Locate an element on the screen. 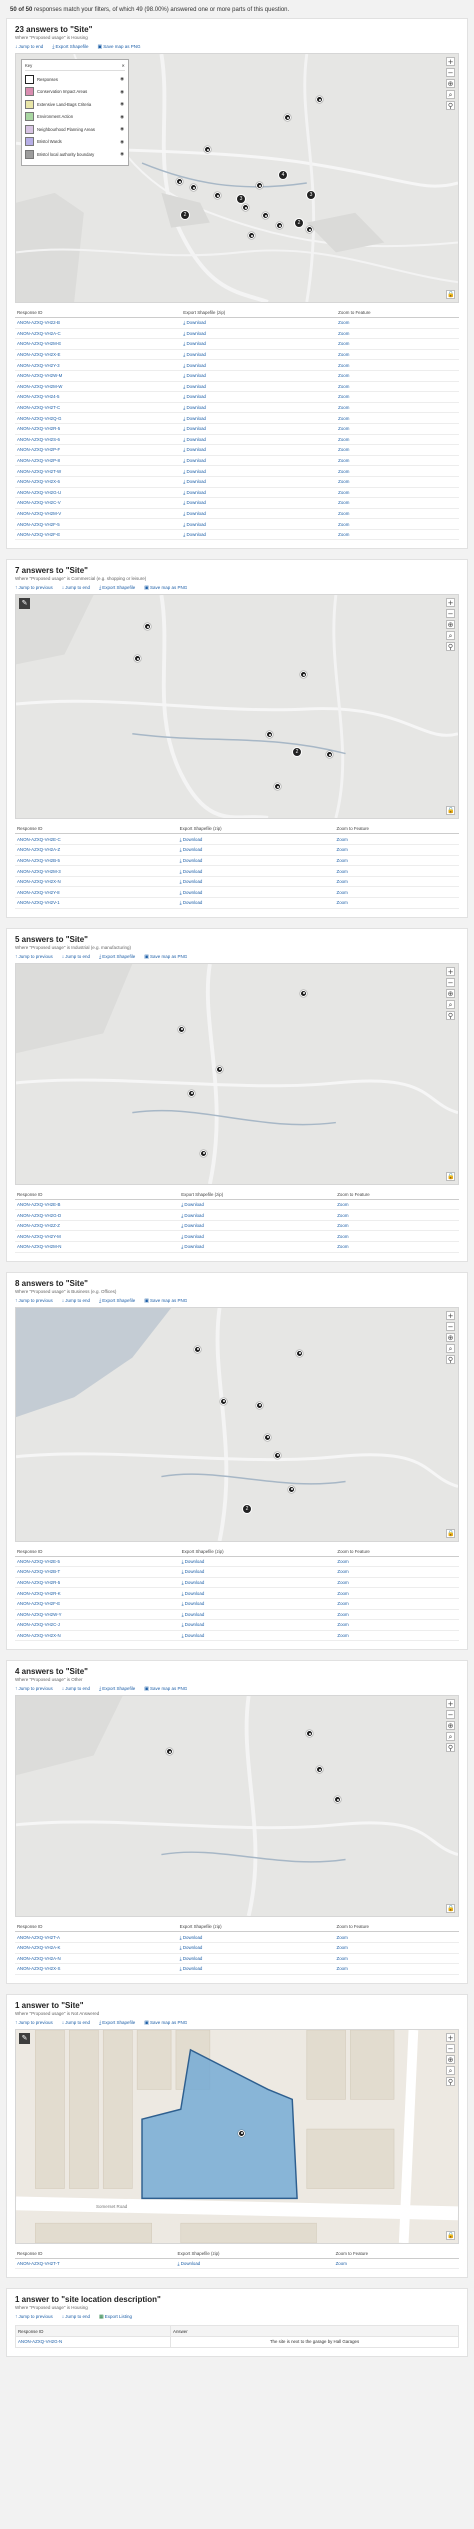 The height and width of the screenshot is (2529, 474). site-polygon is located at coordinates (237, 2136).